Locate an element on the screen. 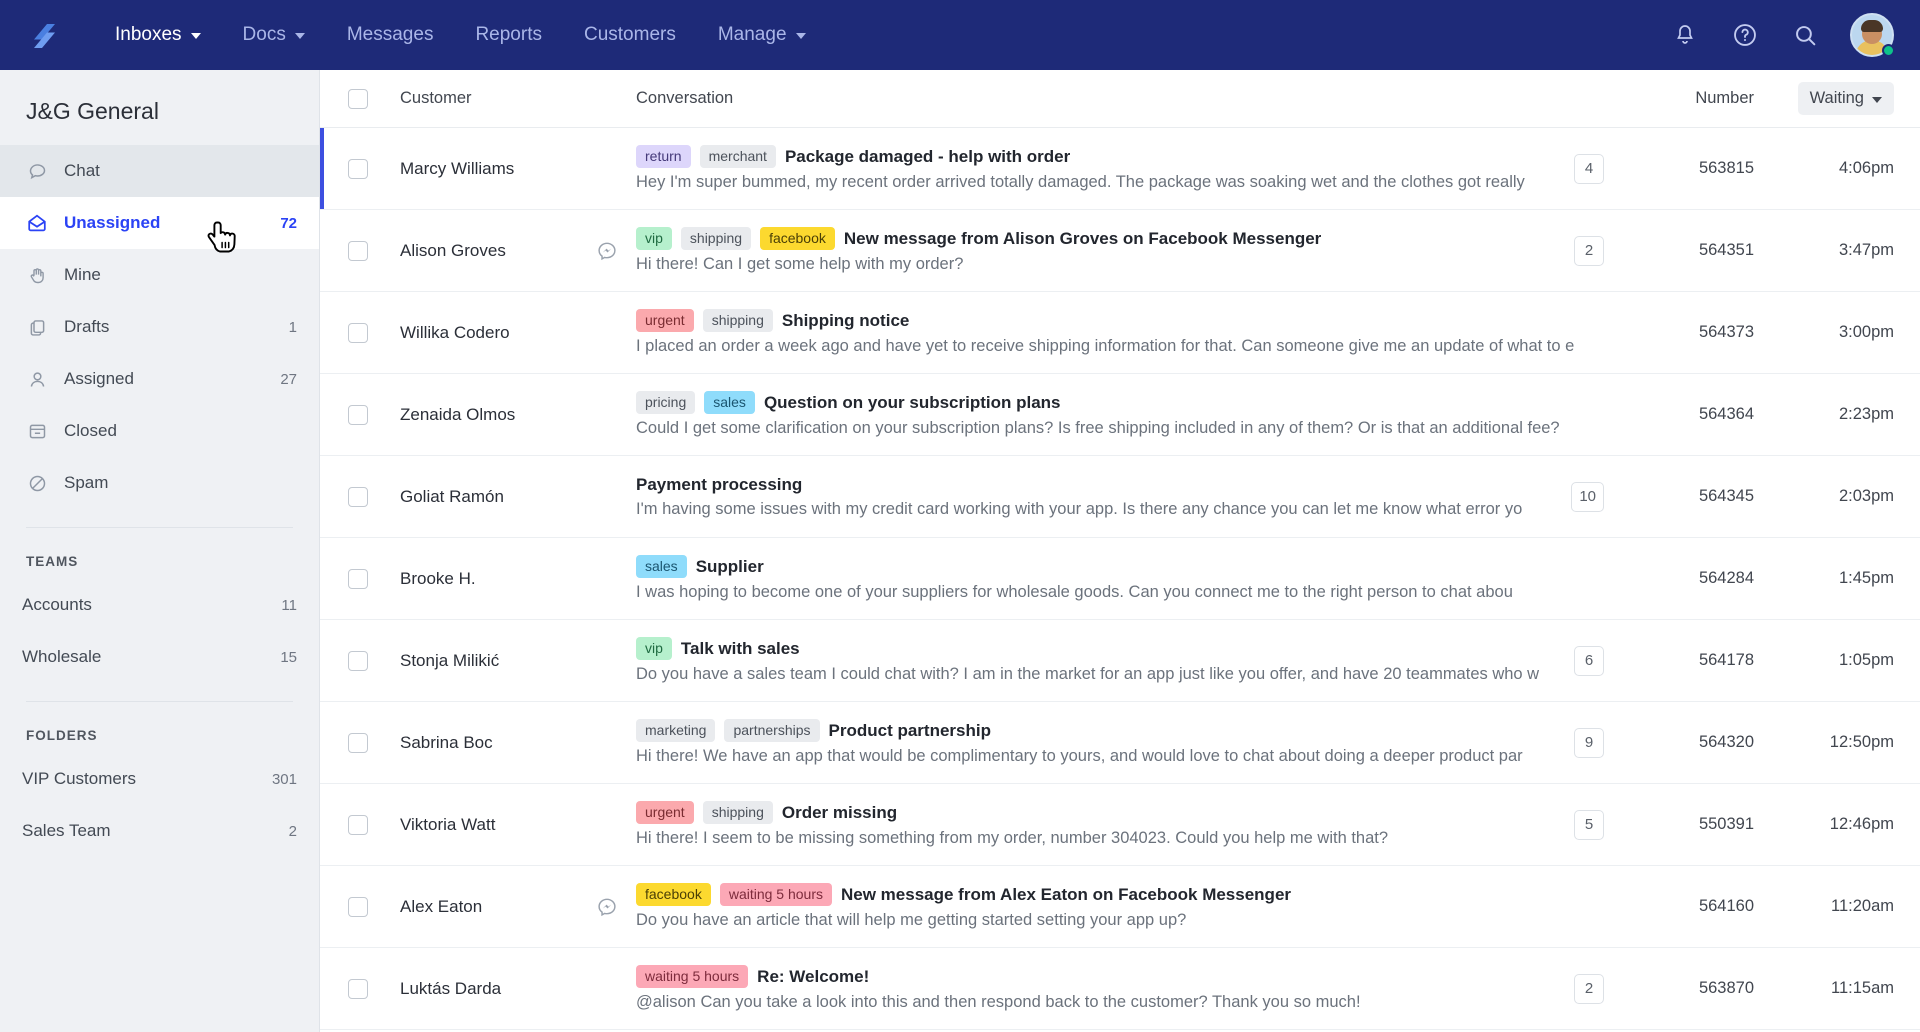 This screenshot has height=1032, width=1920. customer-cell: Stonja Milikić is located at coordinates (502, 660).